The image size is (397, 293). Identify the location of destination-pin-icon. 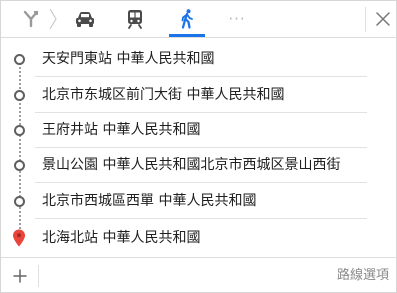
(19, 238).